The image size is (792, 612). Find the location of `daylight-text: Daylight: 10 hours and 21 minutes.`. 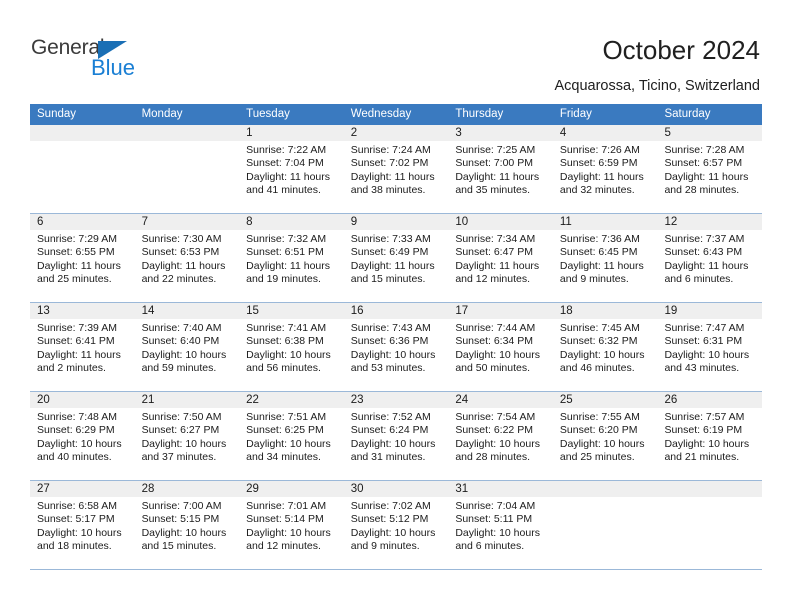

daylight-text: Daylight: 10 hours and 21 minutes. is located at coordinates (707, 450).